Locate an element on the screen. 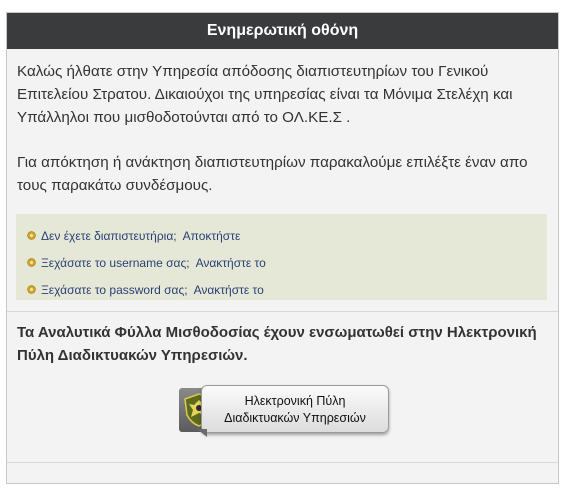  link-row-password: Ξεχάσατε το password σας; Ανακτήστε το is located at coordinates (281, 289).